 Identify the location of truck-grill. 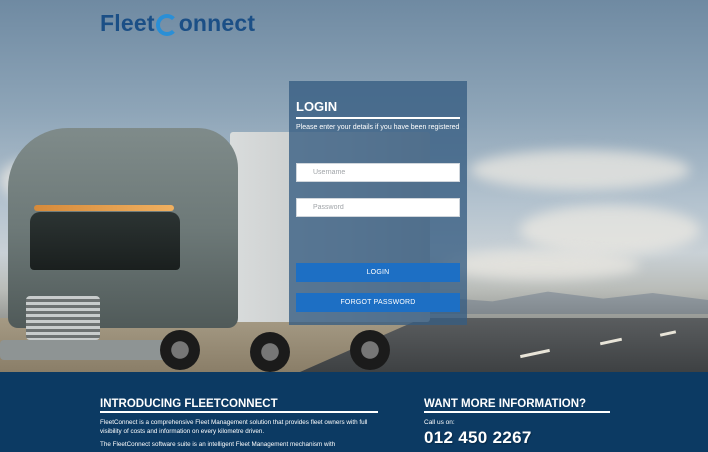
(63, 318).